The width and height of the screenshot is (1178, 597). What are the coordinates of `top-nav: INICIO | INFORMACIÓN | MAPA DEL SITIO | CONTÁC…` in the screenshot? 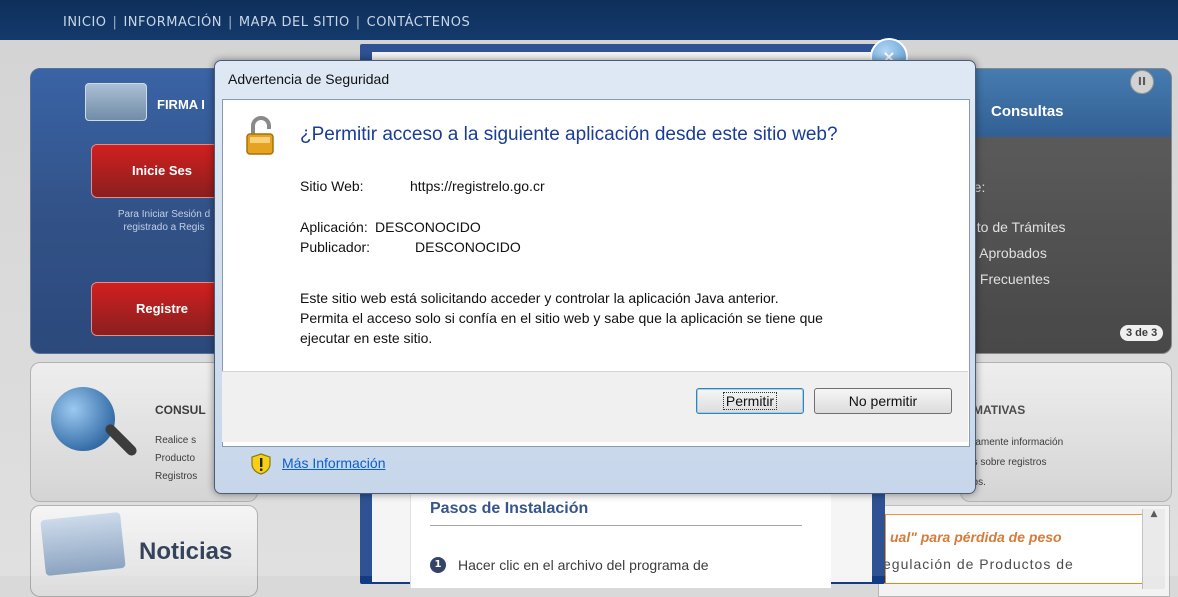 It's located at (589, 20).